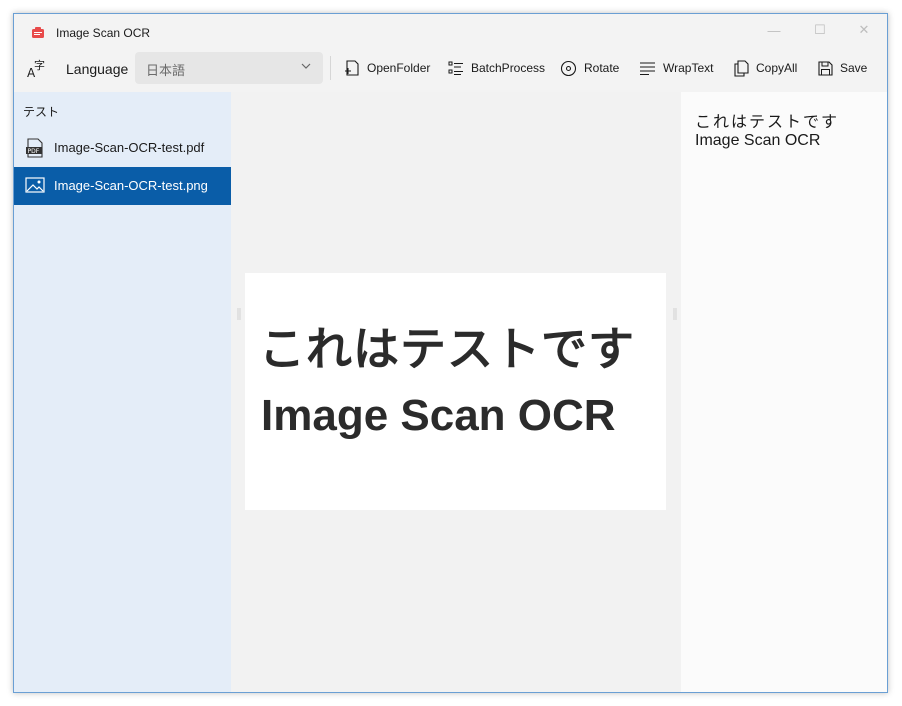 This screenshot has width=902, height=706. What do you see at coordinates (103, 33) in the screenshot?
I see `window-title: Image Scan OCR` at bounding box center [103, 33].